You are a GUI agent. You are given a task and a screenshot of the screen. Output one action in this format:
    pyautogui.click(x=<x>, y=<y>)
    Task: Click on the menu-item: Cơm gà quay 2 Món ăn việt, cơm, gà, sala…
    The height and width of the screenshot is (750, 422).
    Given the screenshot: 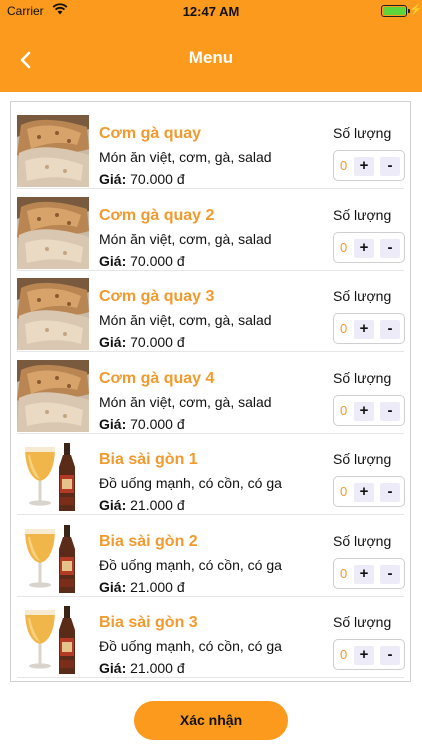 What is the action you would take?
    pyautogui.click(x=210, y=230)
    